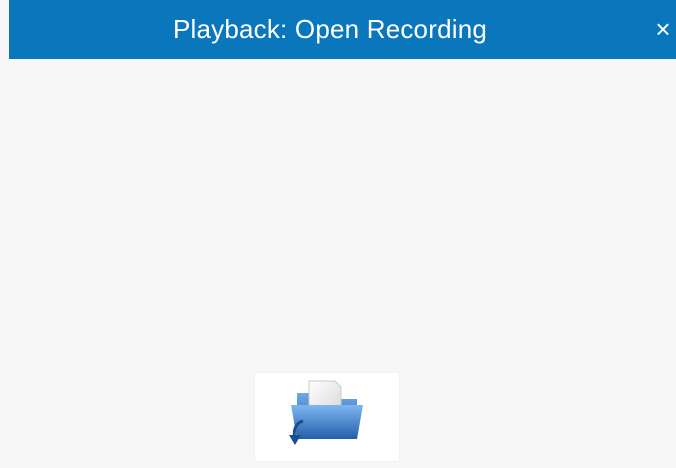 Image resolution: width=676 pixels, height=468 pixels. Describe the element at coordinates (330, 29) in the screenshot. I see `dialog-title: Playback: Open Recording` at that location.